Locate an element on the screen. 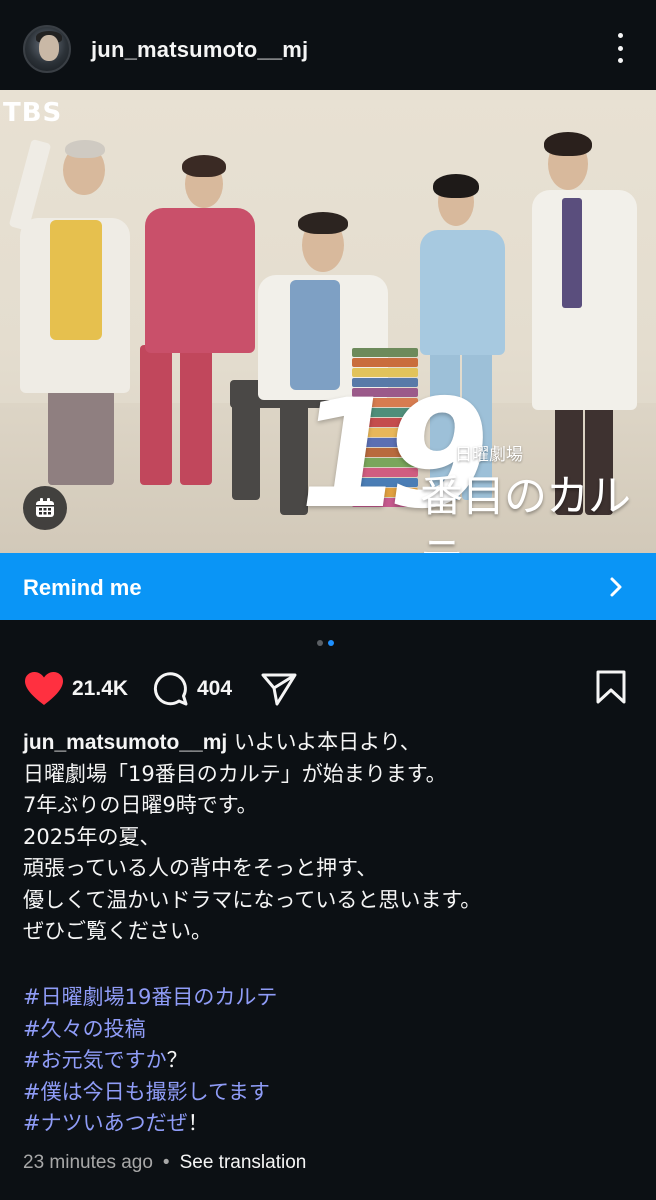 The width and height of the screenshot is (656, 1200). save-button is located at coordinates (611, 687).